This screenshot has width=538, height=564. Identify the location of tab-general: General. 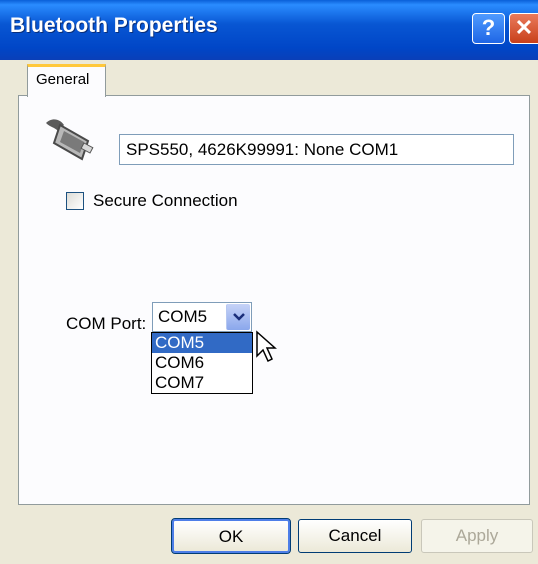
(66, 80).